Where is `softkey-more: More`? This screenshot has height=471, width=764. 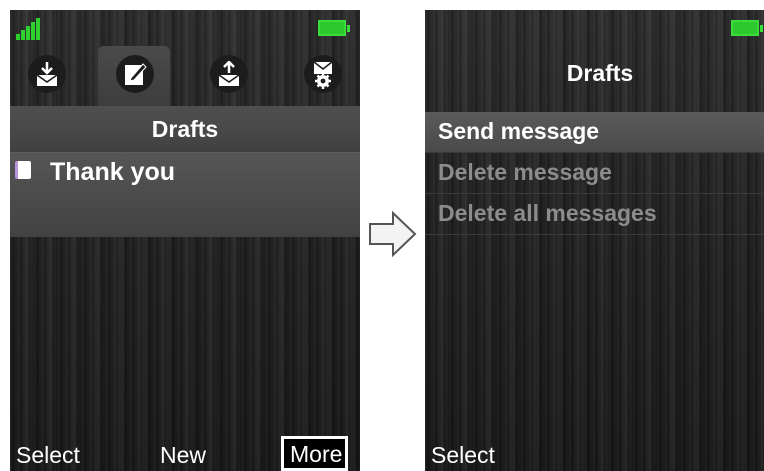 softkey-more: More is located at coordinates (315, 453).